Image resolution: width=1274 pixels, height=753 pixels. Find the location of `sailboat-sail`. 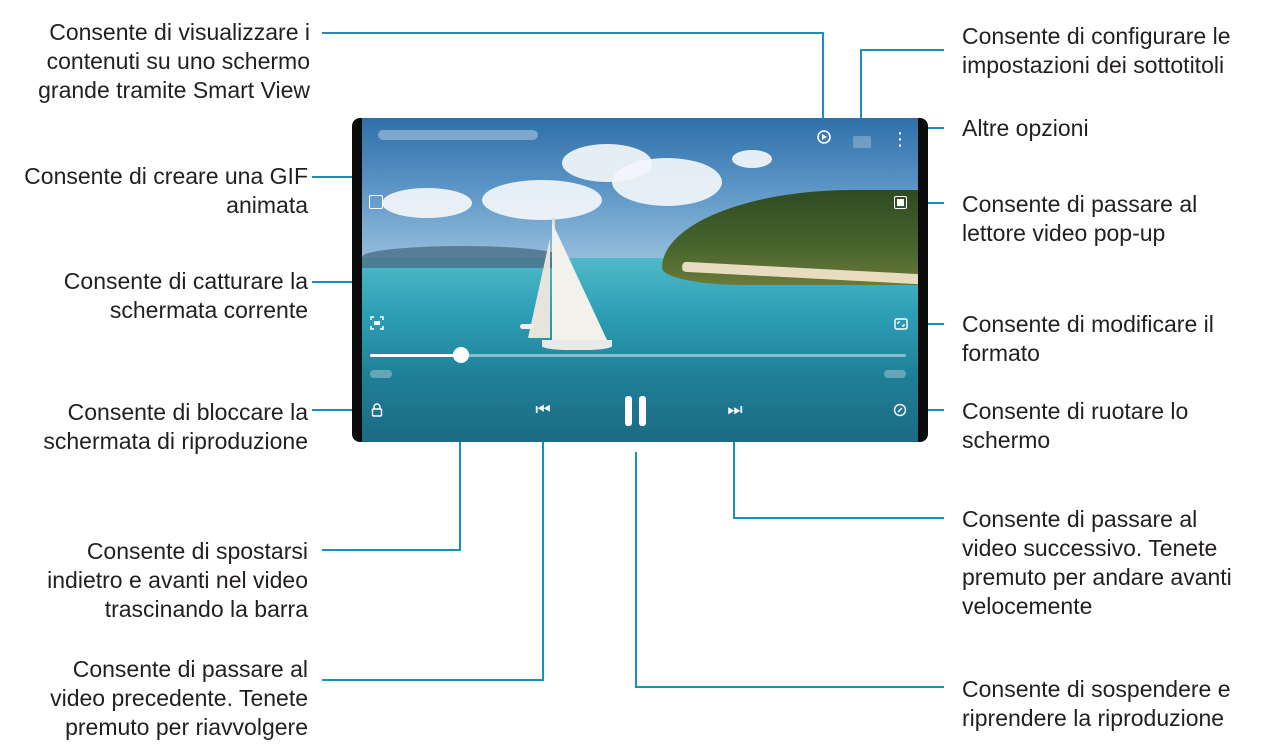

sailboat-sail is located at coordinates (579, 281).